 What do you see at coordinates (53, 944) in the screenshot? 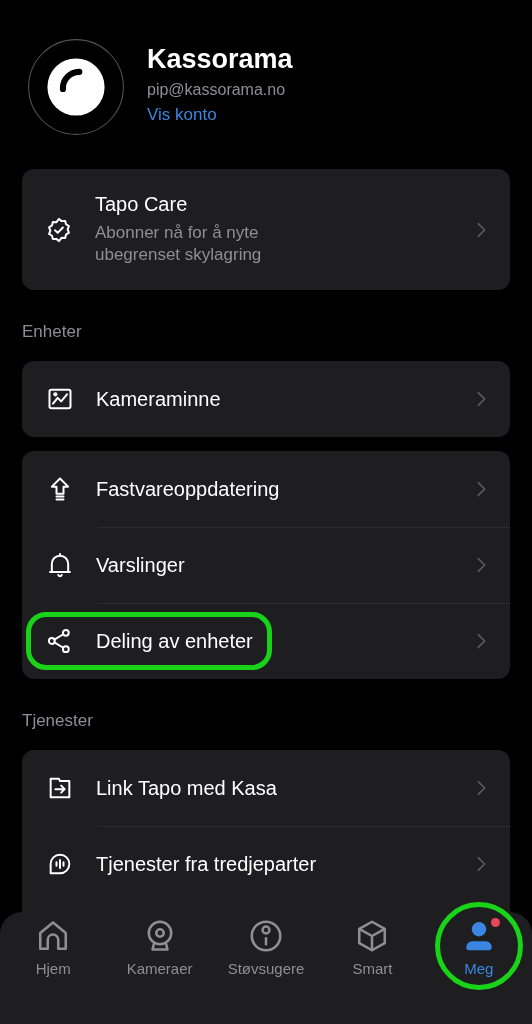
I see `tab-item: Hjem` at bounding box center [53, 944].